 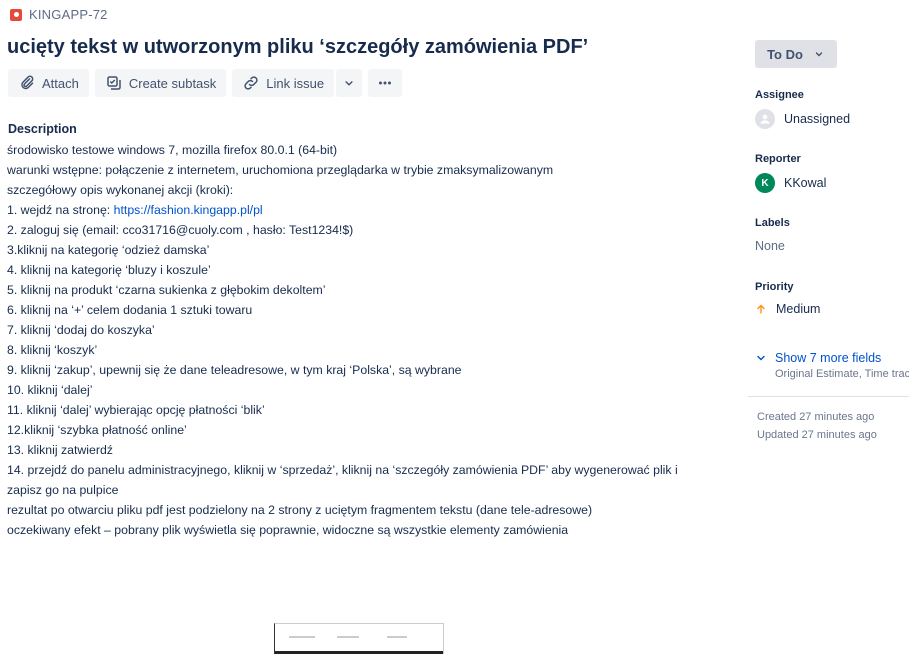 I want to click on attach-label: Attach, so click(x=60, y=83).